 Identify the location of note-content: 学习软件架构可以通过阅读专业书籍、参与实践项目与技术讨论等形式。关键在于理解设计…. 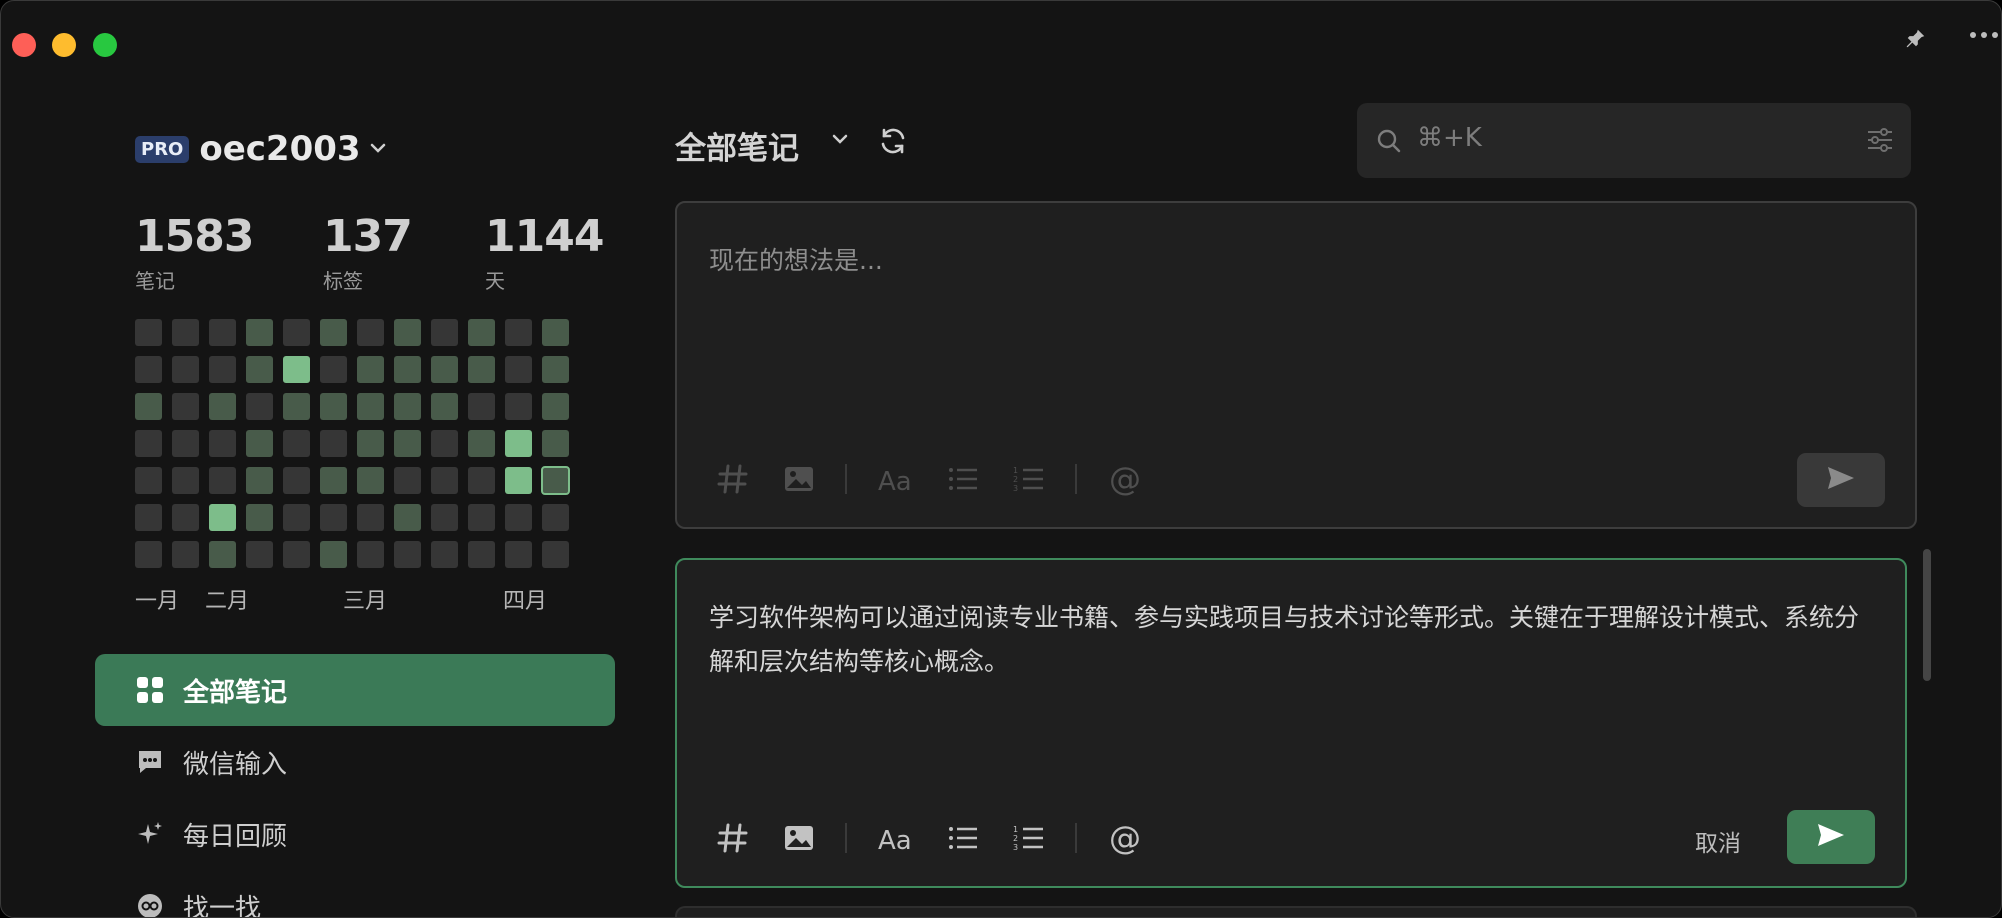
(1289, 640).